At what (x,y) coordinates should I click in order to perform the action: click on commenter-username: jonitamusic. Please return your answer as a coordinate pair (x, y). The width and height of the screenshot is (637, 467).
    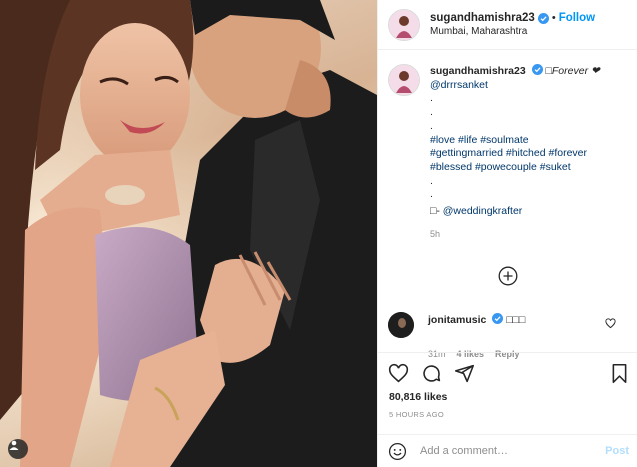
    Looking at the image, I should click on (457, 320).